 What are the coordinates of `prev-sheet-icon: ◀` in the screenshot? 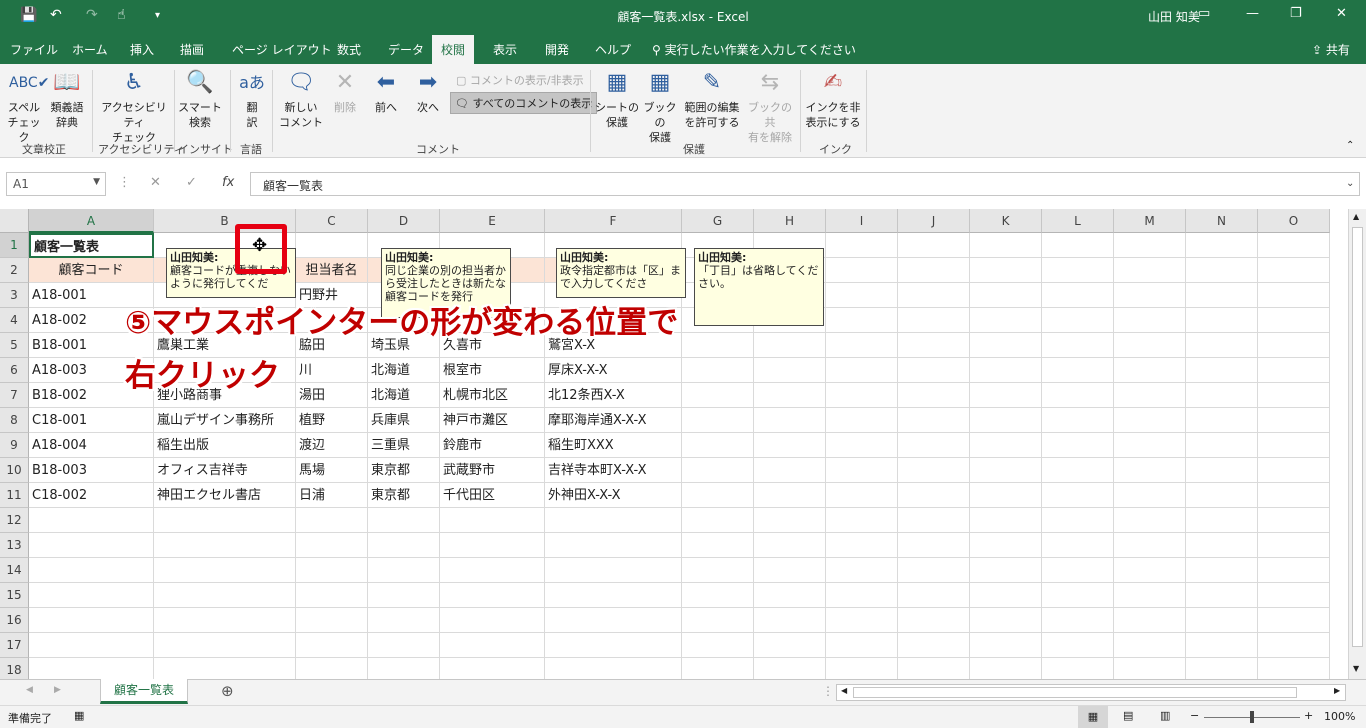 It's located at (29, 690).